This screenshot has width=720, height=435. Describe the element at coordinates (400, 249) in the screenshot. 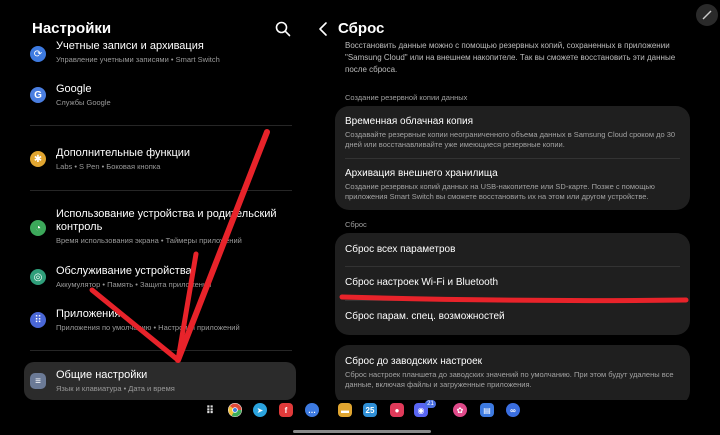

I see `item-title: Сброс всех параметров` at that location.